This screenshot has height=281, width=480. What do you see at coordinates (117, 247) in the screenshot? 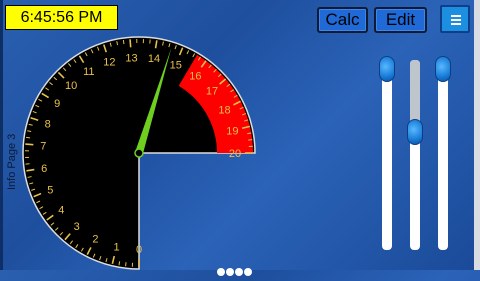
I see `gauge-tick-label: 1` at bounding box center [117, 247].